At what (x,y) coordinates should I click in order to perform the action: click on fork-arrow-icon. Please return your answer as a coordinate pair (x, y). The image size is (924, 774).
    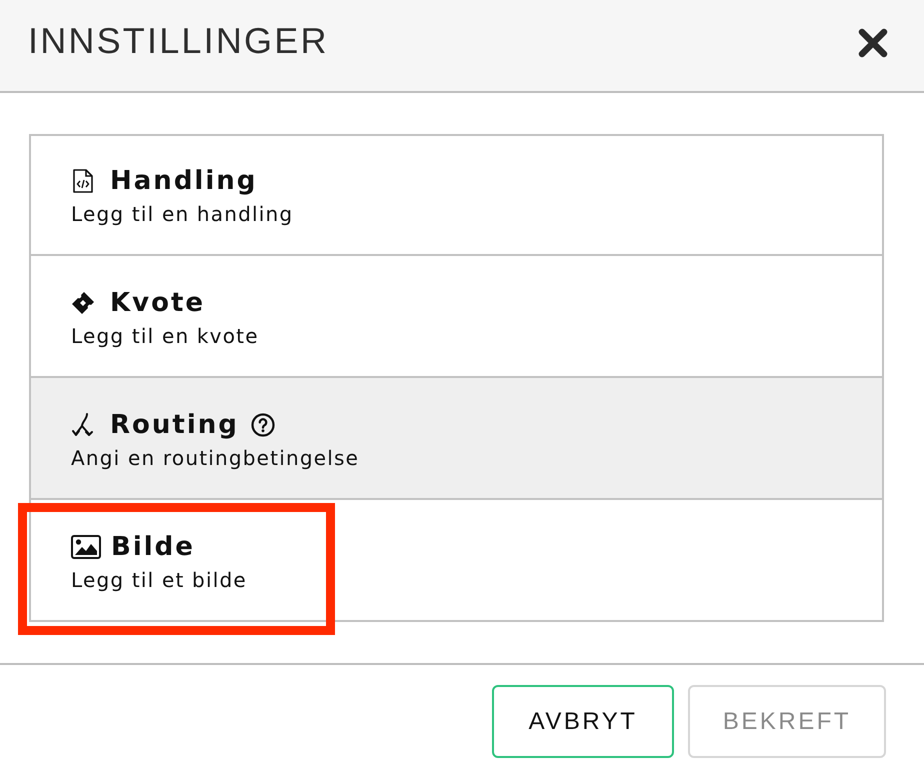
    Looking at the image, I should click on (83, 425).